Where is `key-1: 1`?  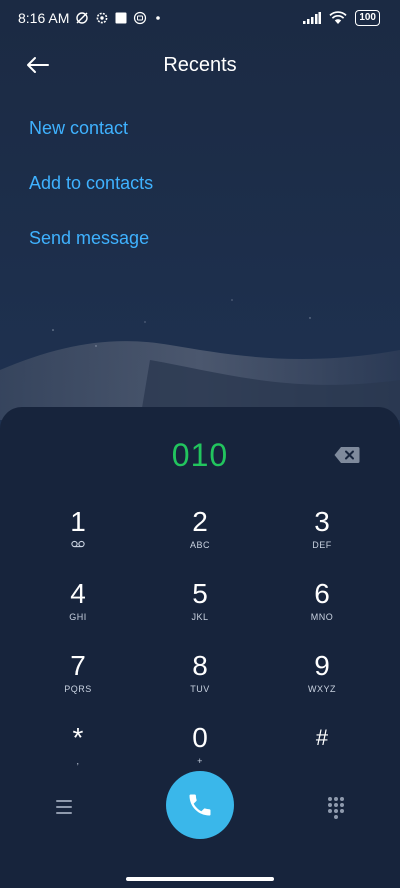 key-1: 1 is located at coordinates (78, 535).